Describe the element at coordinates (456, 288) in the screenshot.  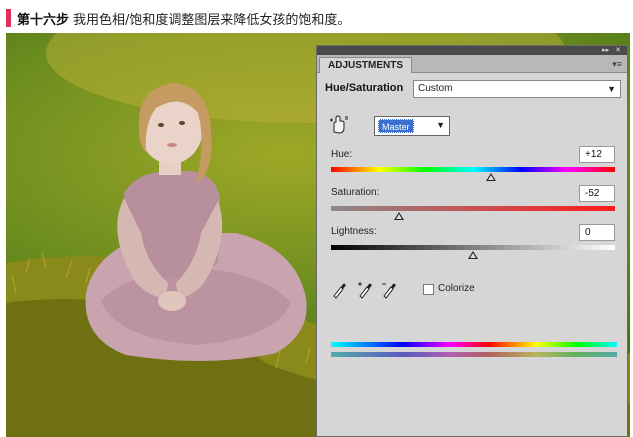
I see `colorize-label: Colorize` at that location.